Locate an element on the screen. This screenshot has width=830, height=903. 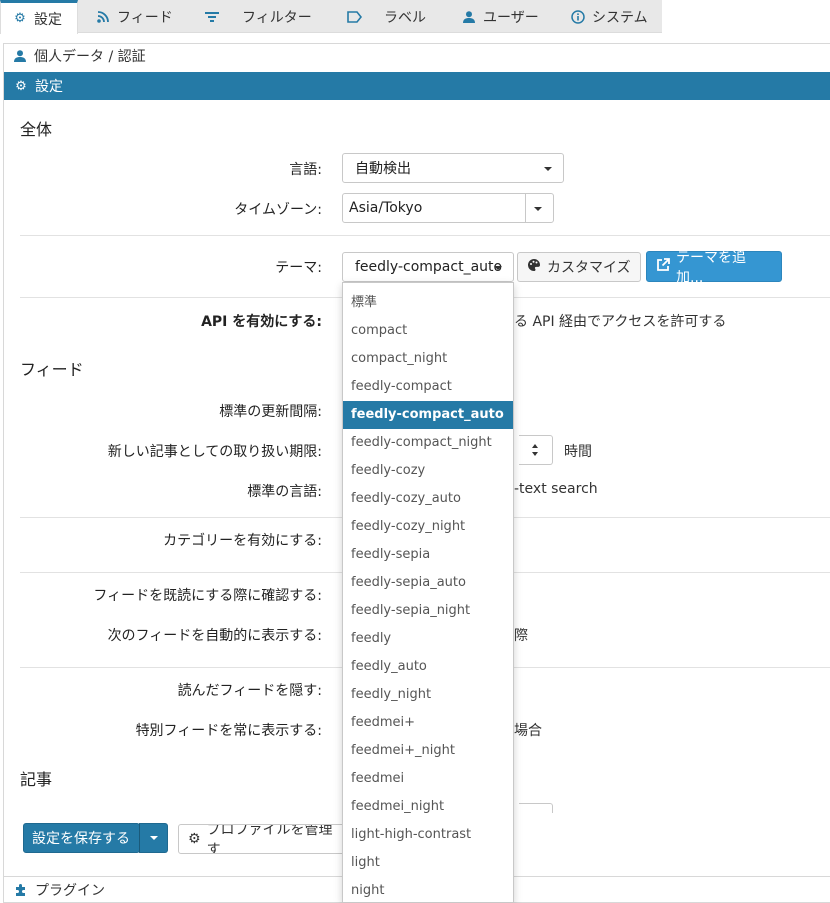
tab-label: システム is located at coordinates (620, 17).